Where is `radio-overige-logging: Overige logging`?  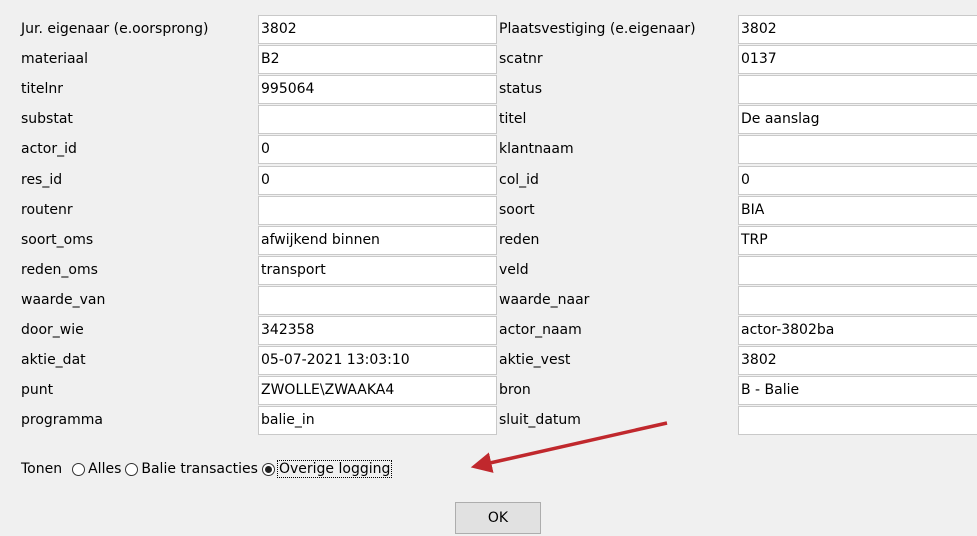
radio-overige-logging: Overige logging is located at coordinates (327, 469).